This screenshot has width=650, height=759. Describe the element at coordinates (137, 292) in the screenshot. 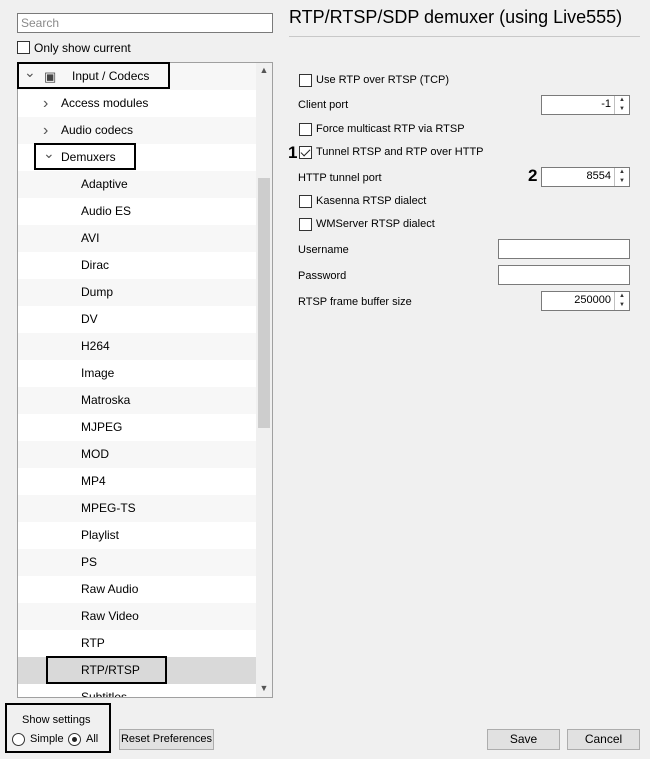

I see `tree-item: Dump` at that location.